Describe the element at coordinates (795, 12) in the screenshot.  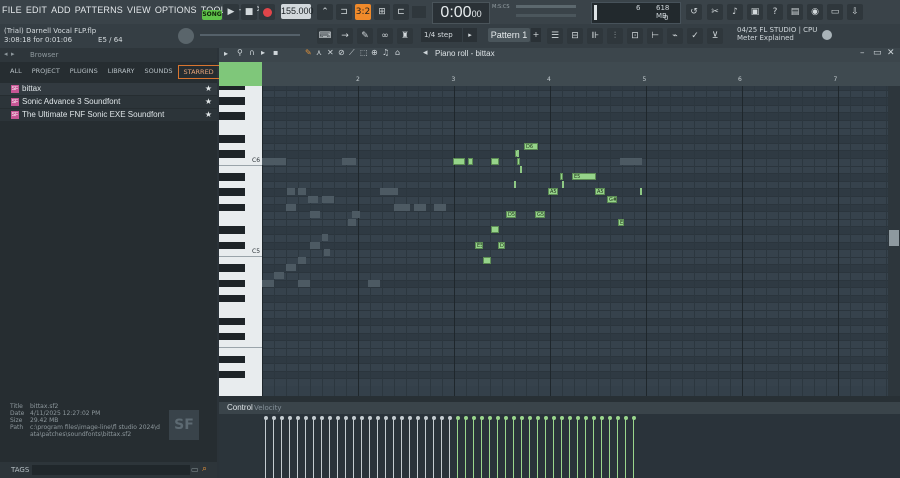
I see `plugin-icon: ▤` at that location.